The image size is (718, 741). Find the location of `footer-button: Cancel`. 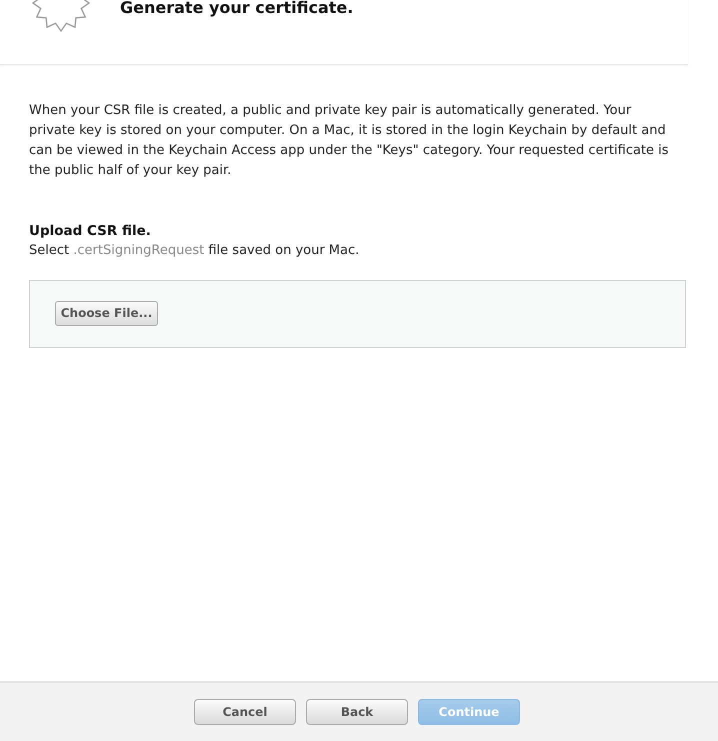

footer-button: Cancel is located at coordinates (245, 712).